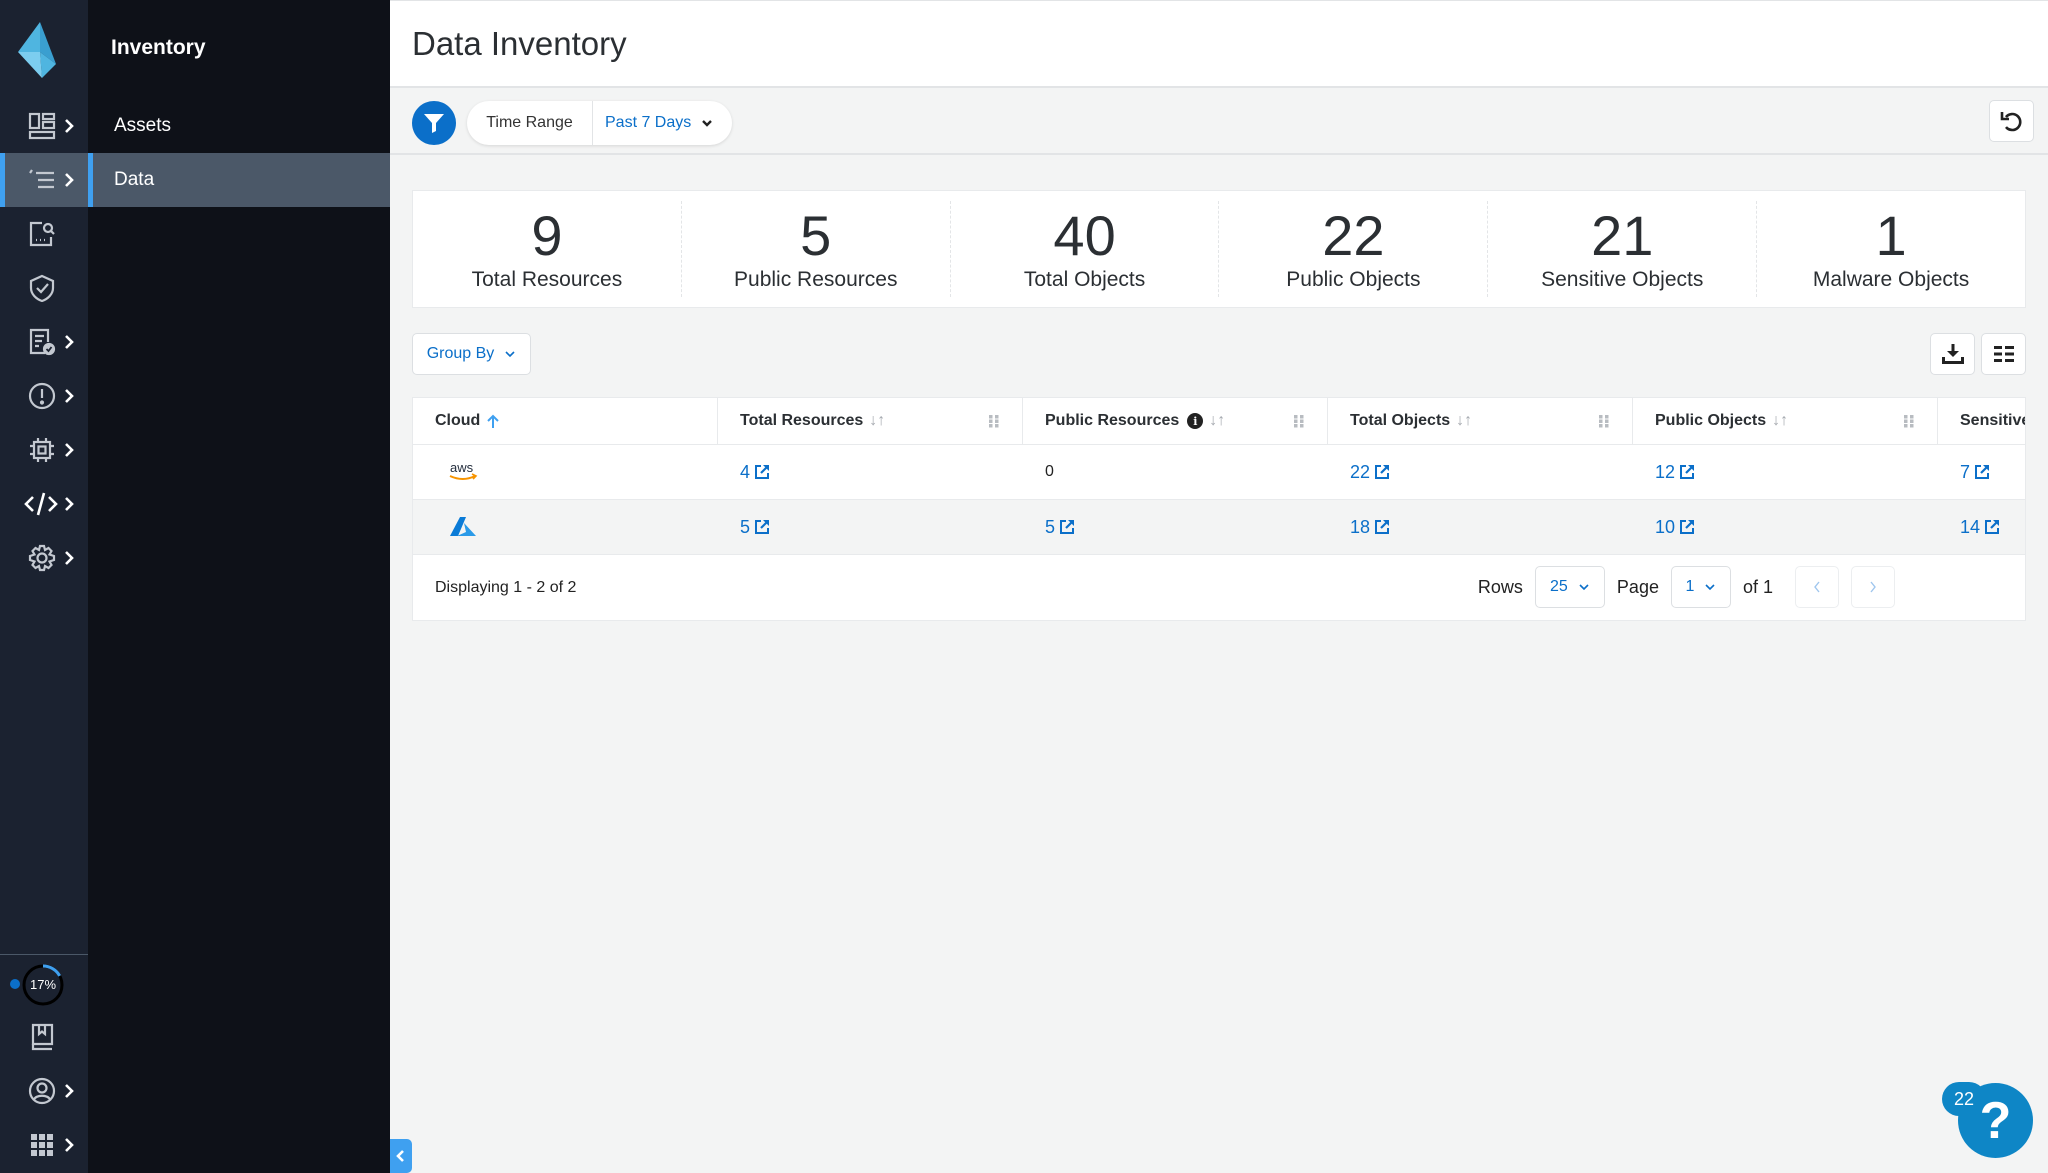  What do you see at coordinates (1700, 587) in the screenshot?
I see `page-select: 1` at bounding box center [1700, 587].